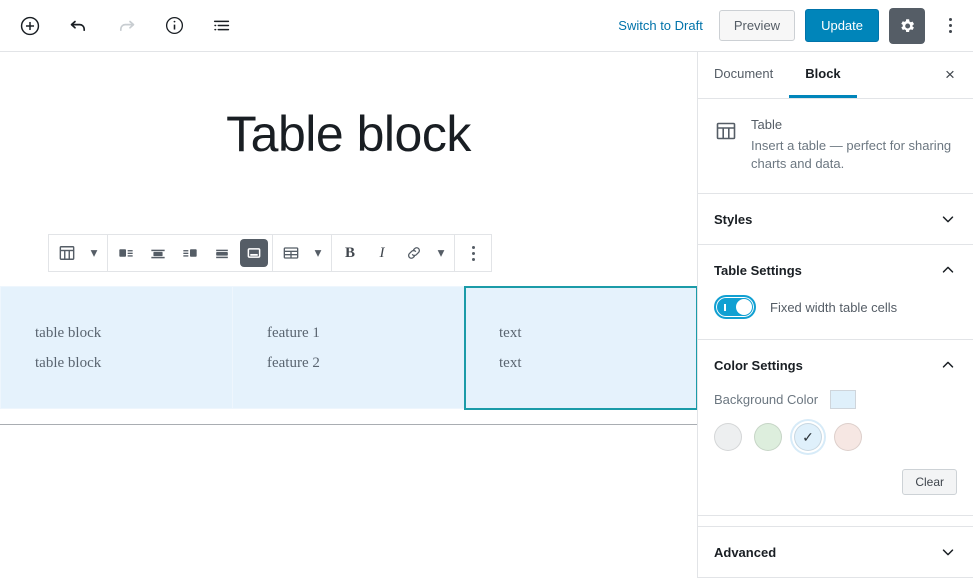  Describe the element at coordinates (929, 482) in the screenshot. I see `clear-button: Clear` at that location.